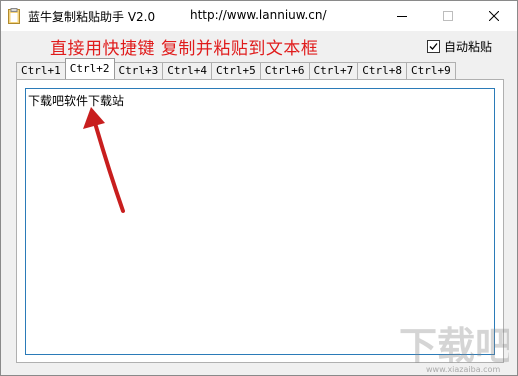  I want to click on tab-ctrl-6: Ctrl+6, so click(284, 70).